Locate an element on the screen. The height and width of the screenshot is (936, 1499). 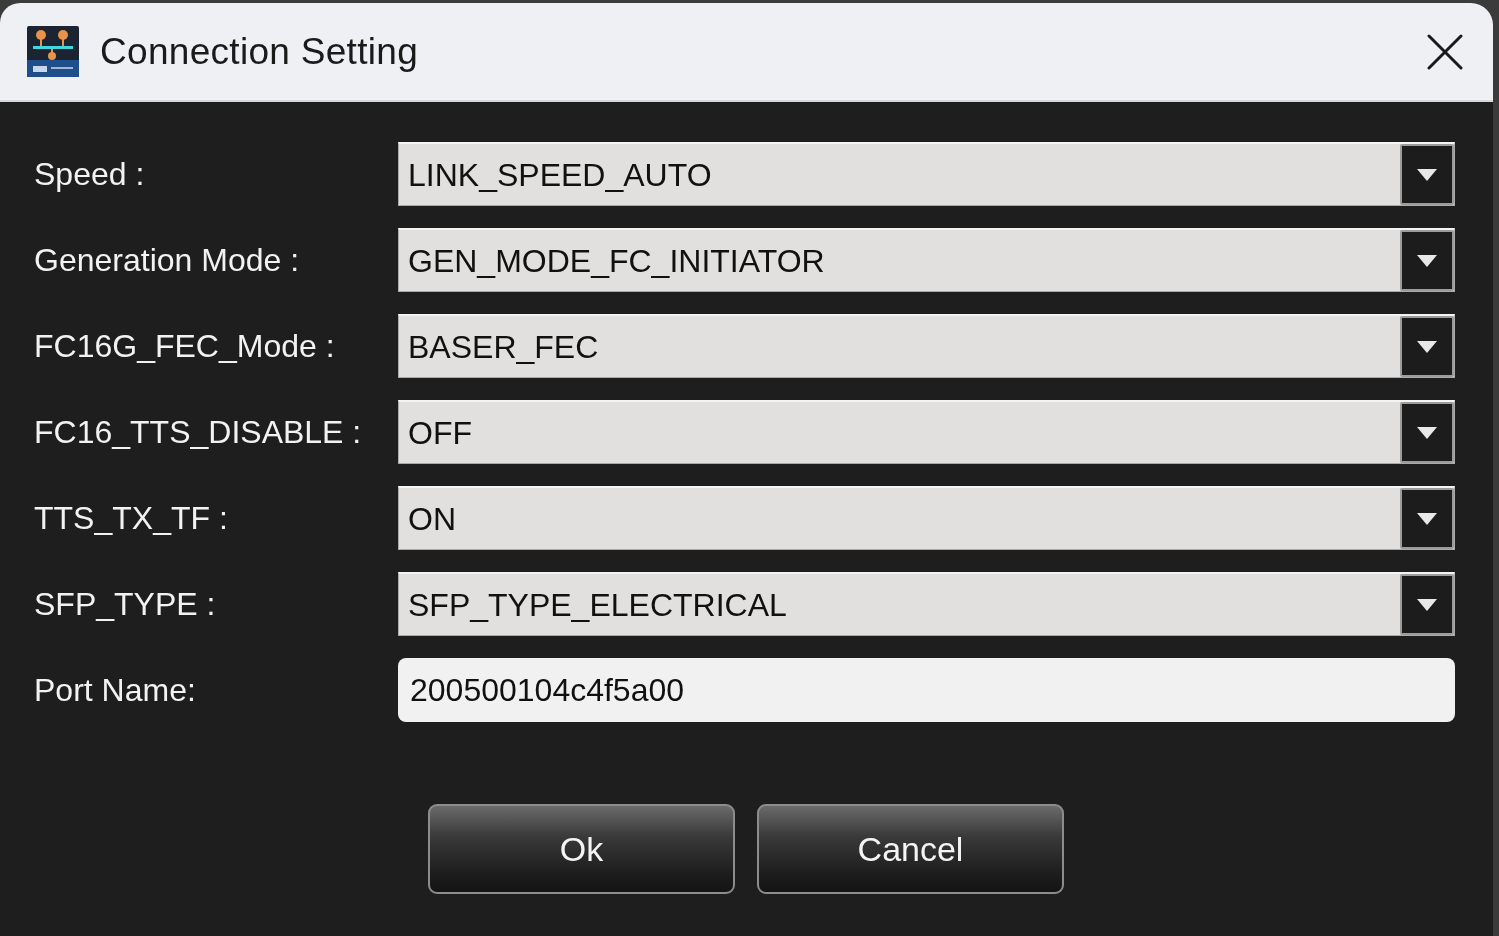
field-label: Port Name: is located at coordinates (115, 690).